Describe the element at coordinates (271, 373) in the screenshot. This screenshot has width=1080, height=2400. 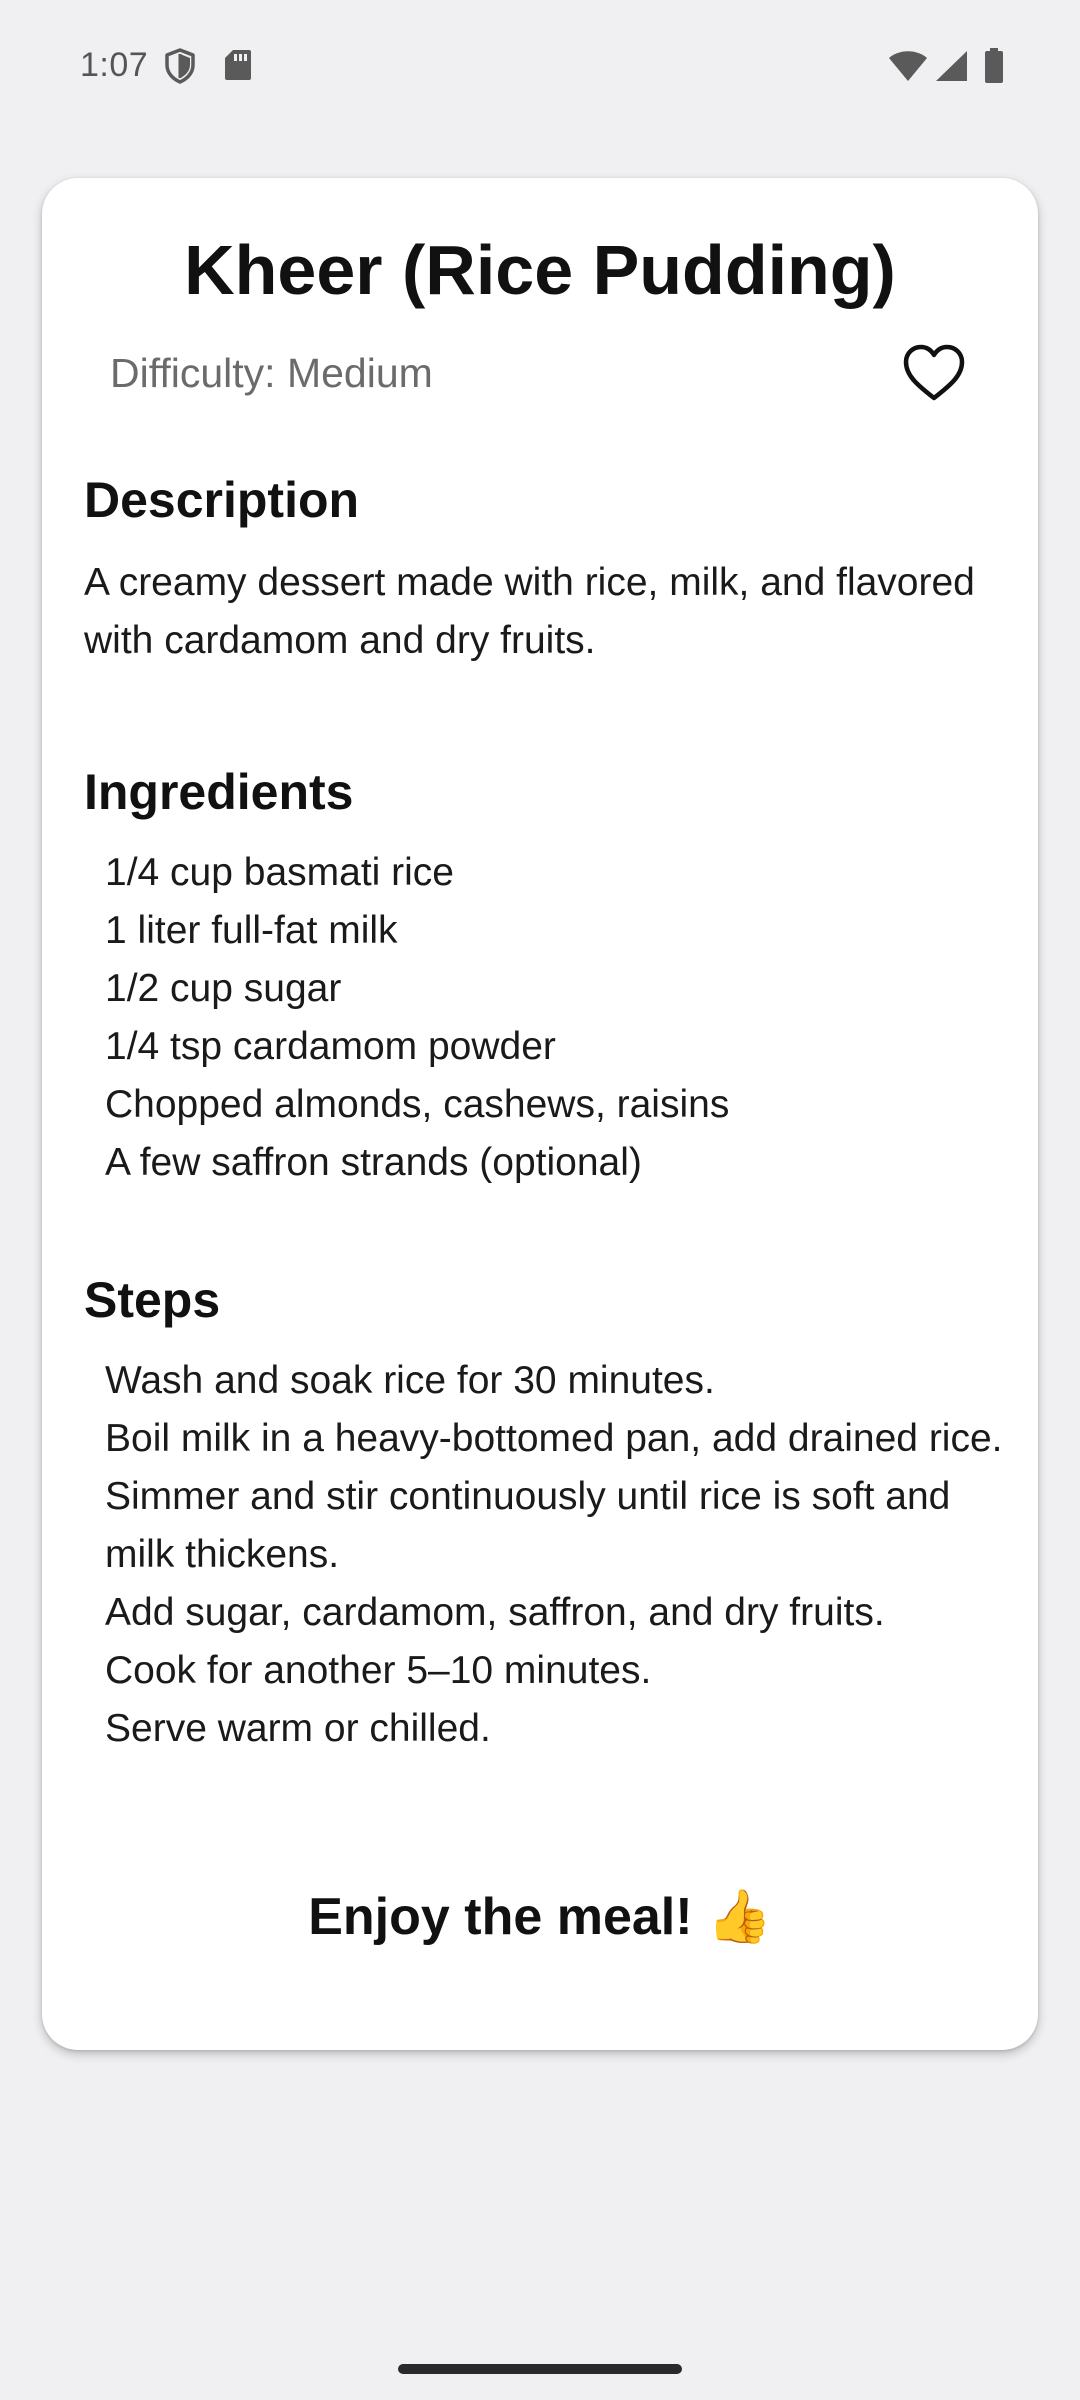
I see `difficulty-label: Difficulty: Medium` at that location.